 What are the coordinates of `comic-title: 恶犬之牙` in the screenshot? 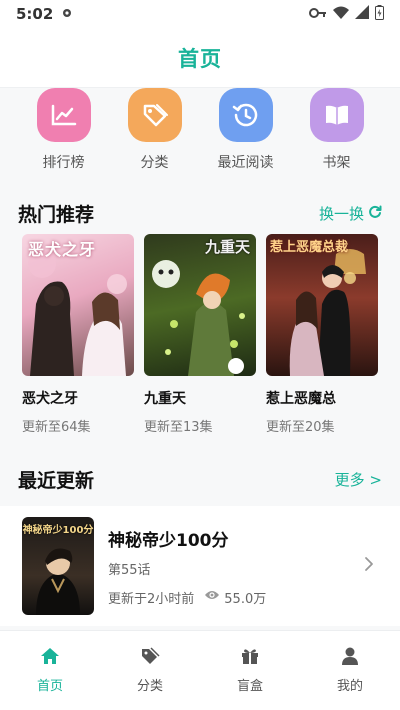 It's located at (50, 399).